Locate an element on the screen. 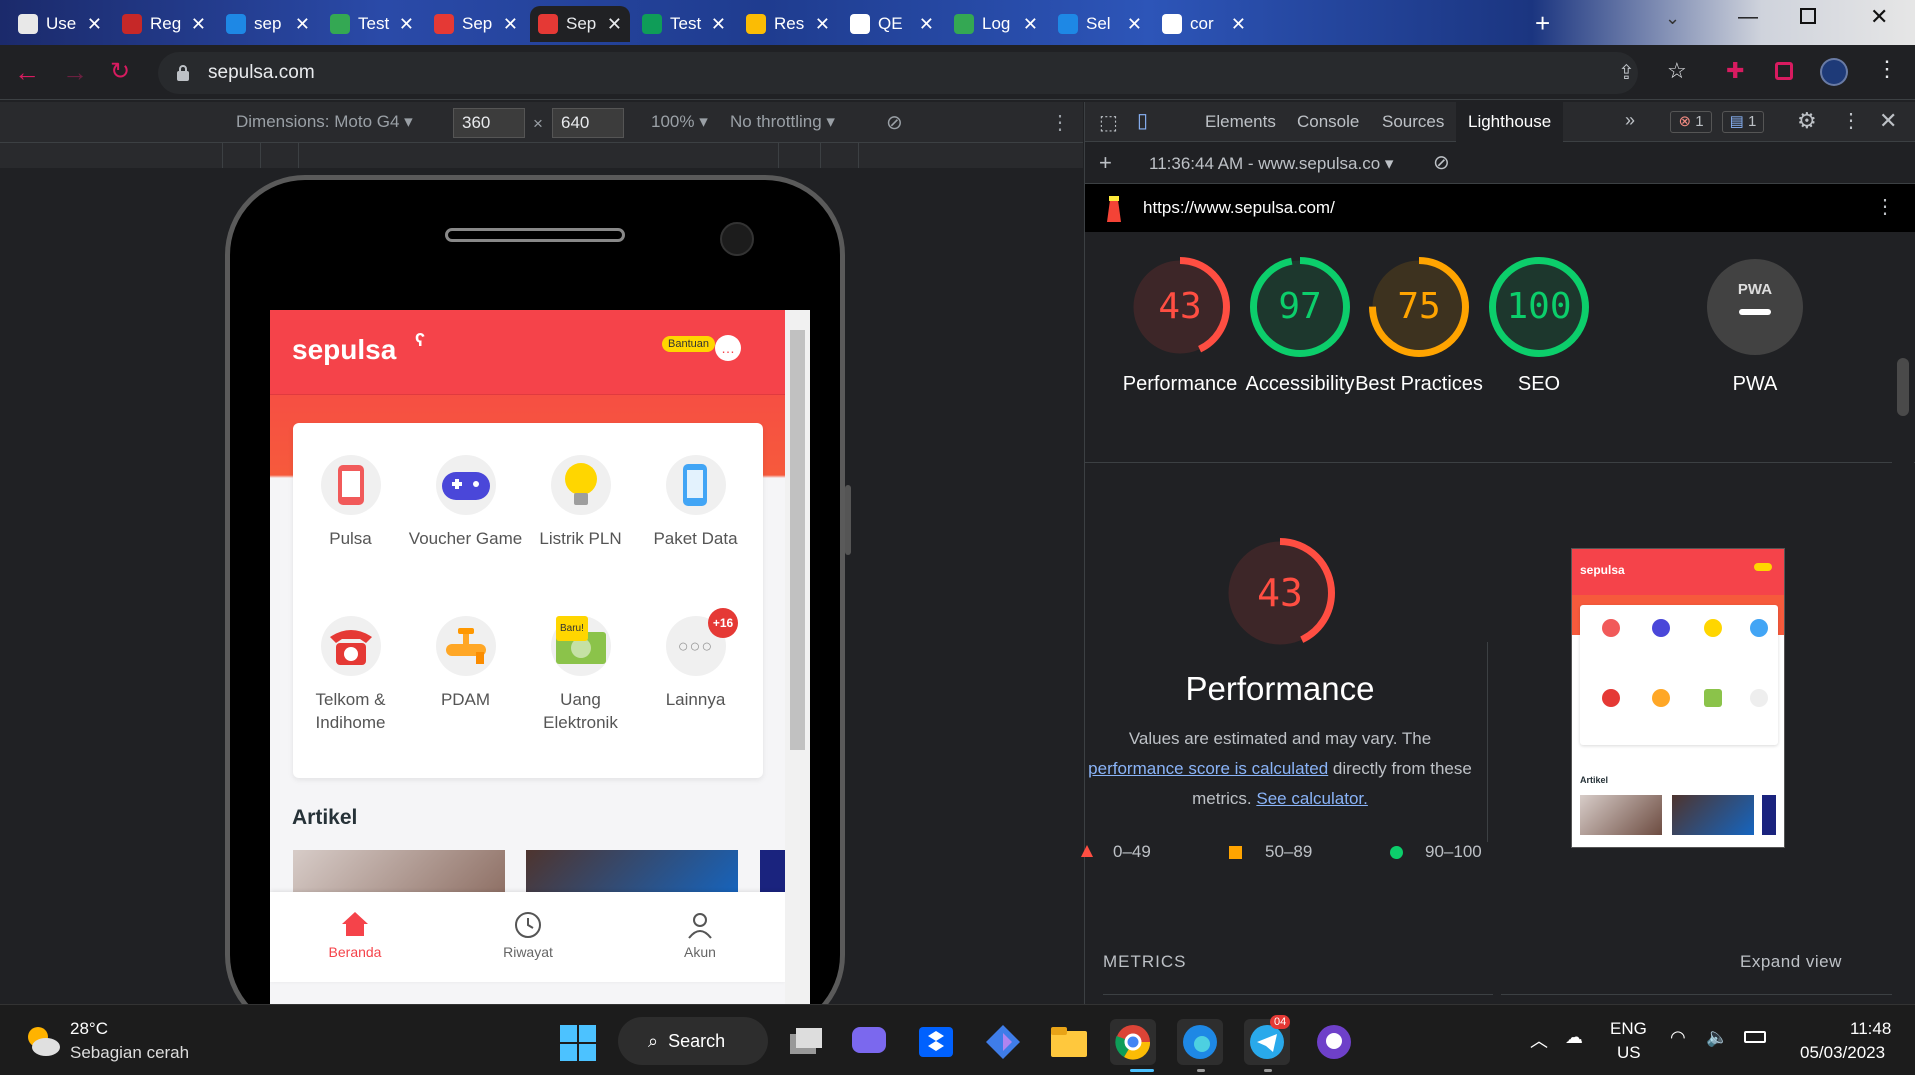 The height and width of the screenshot is (1075, 1915). windows-start-icon is located at coordinates (578, 1043).